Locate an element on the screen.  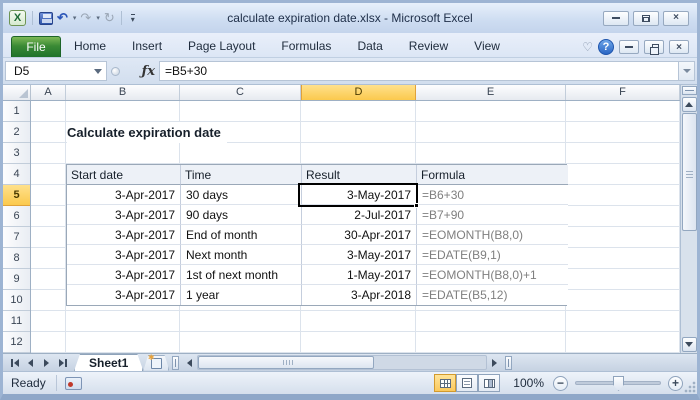
cell-result: 3-Apr-2018 is located at coordinates (359, 295).